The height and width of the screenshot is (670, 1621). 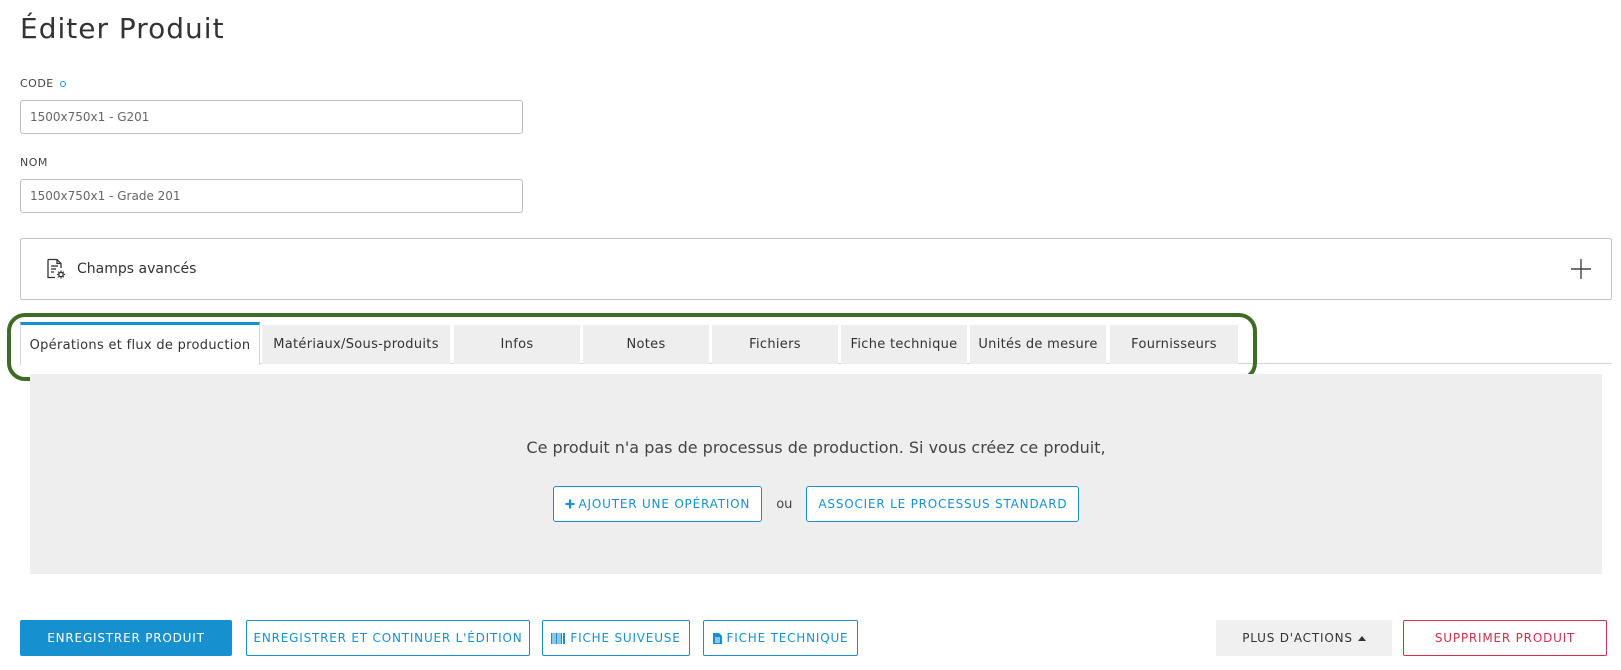 What do you see at coordinates (271, 117) in the screenshot?
I see `code-input` at bounding box center [271, 117].